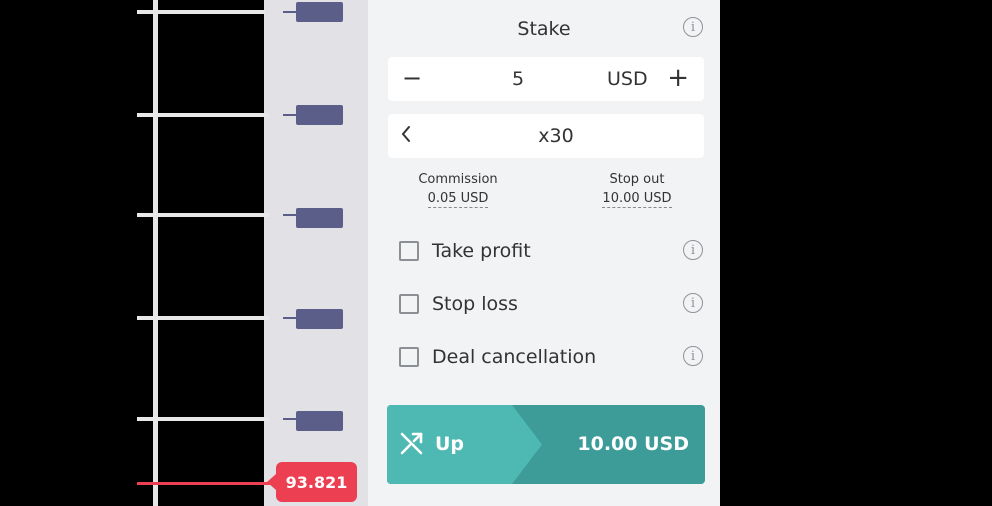 This screenshot has height=506, width=992. What do you see at coordinates (458, 179) in the screenshot?
I see `commission-label: Commission` at bounding box center [458, 179].